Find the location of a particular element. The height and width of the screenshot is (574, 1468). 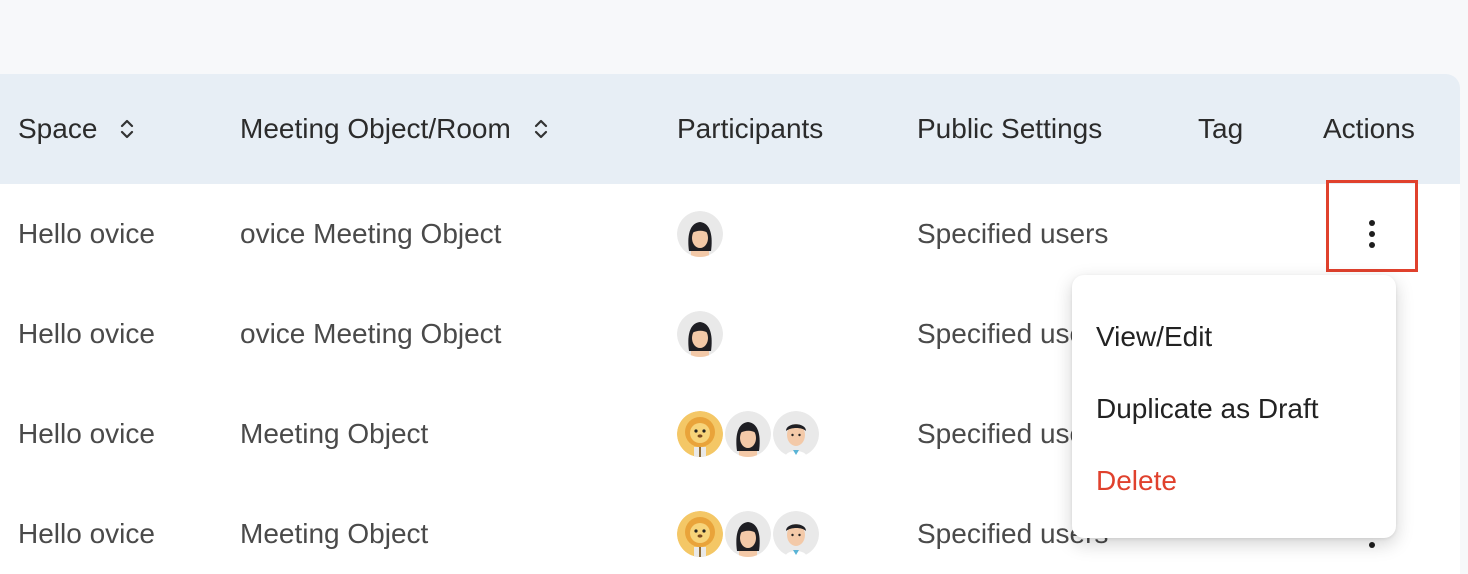

menu-item-view-edit: View/Edit is located at coordinates (1154, 337).